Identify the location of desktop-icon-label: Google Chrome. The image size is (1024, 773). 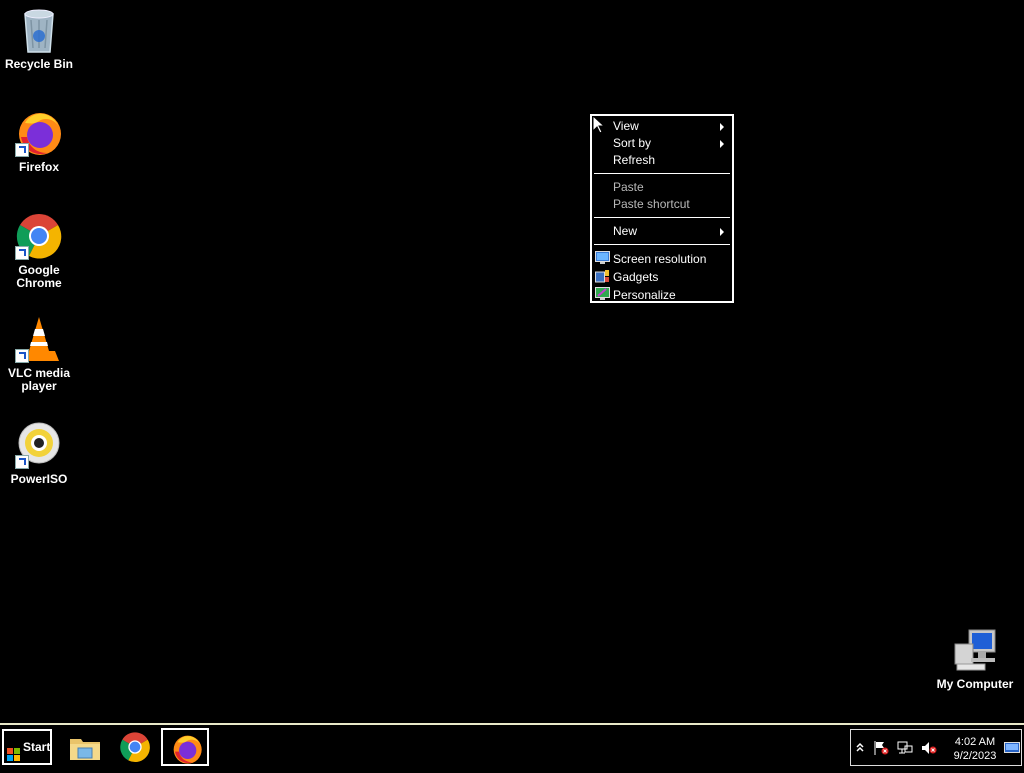
(39, 276).